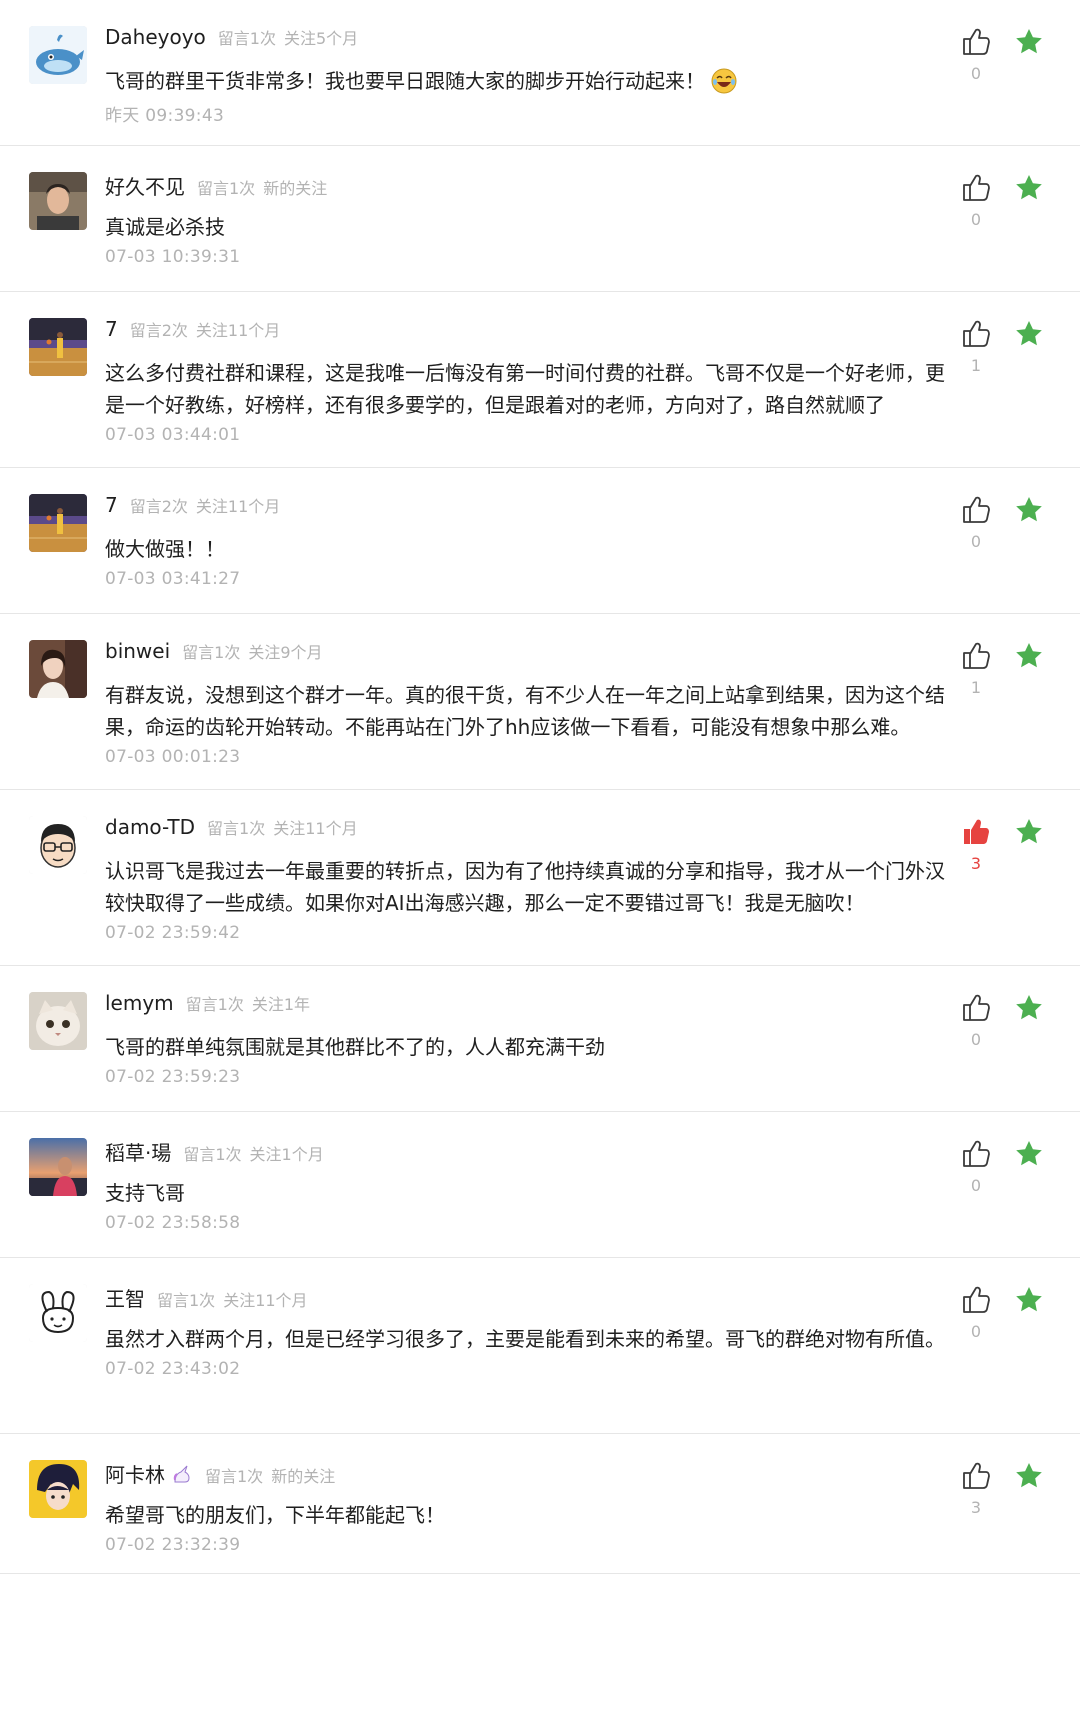 This screenshot has width=1080, height=1723. Describe the element at coordinates (58, 55) in the screenshot. I see `whale-avatar` at that location.